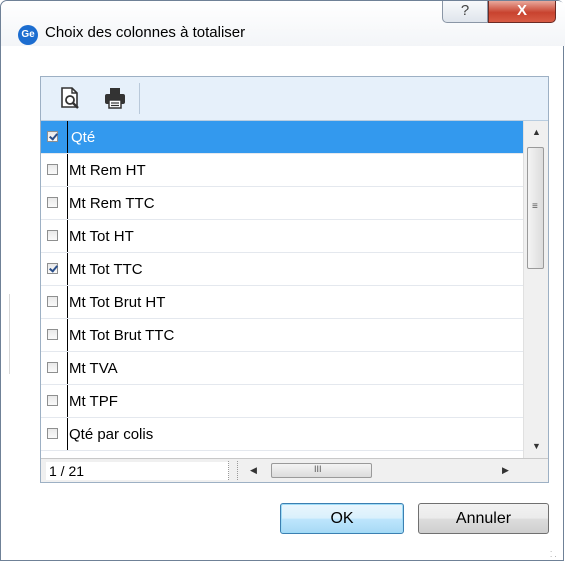  I want to click on print-preview-button, so click(70, 98).